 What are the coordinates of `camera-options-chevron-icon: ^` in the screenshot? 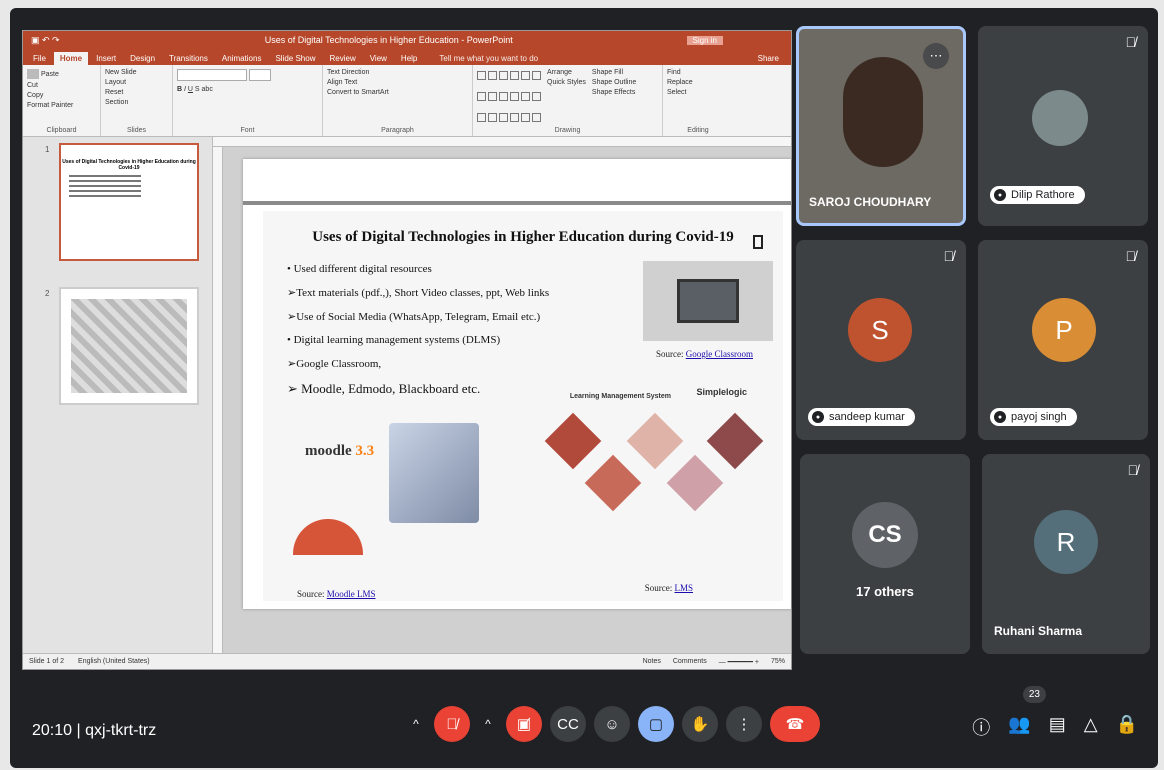 It's located at (488, 724).